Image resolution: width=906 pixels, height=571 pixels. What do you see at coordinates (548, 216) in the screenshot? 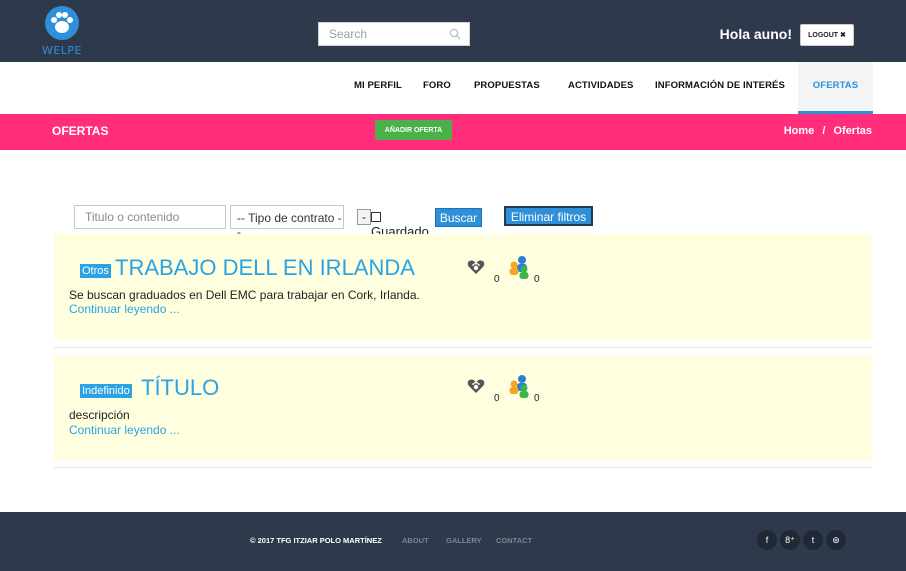
I see `clear-filters-button: Eliminar filtros` at bounding box center [548, 216].